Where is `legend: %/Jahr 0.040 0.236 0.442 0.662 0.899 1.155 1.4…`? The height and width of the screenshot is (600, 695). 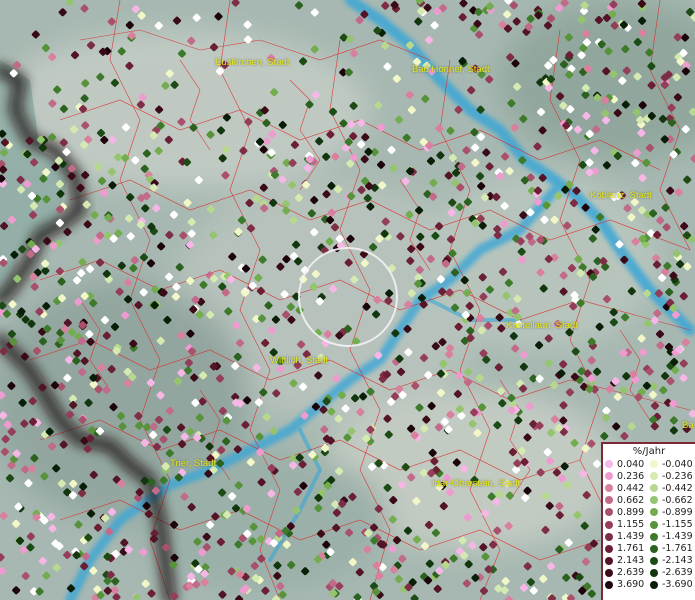 legend: %/Jahr 0.040 0.236 0.442 0.662 0.899 1.155 1.4… is located at coordinates (648, 521).